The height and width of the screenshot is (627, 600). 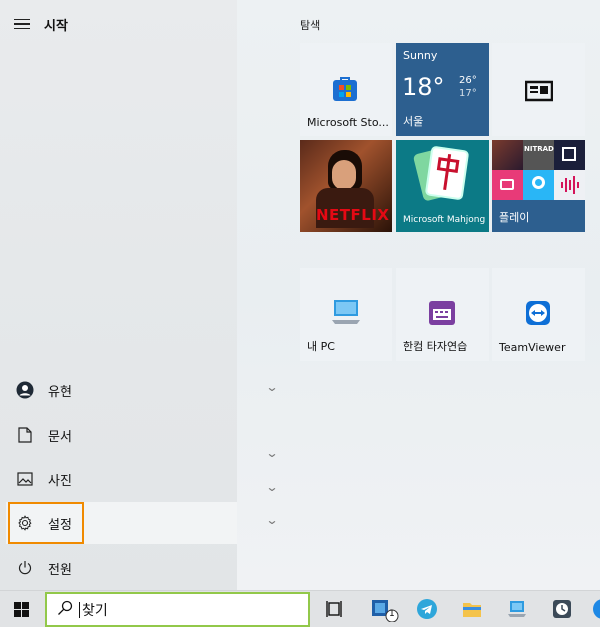 I want to click on play-thumb-nitrado: NITRADO, so click(x=541, y=155).